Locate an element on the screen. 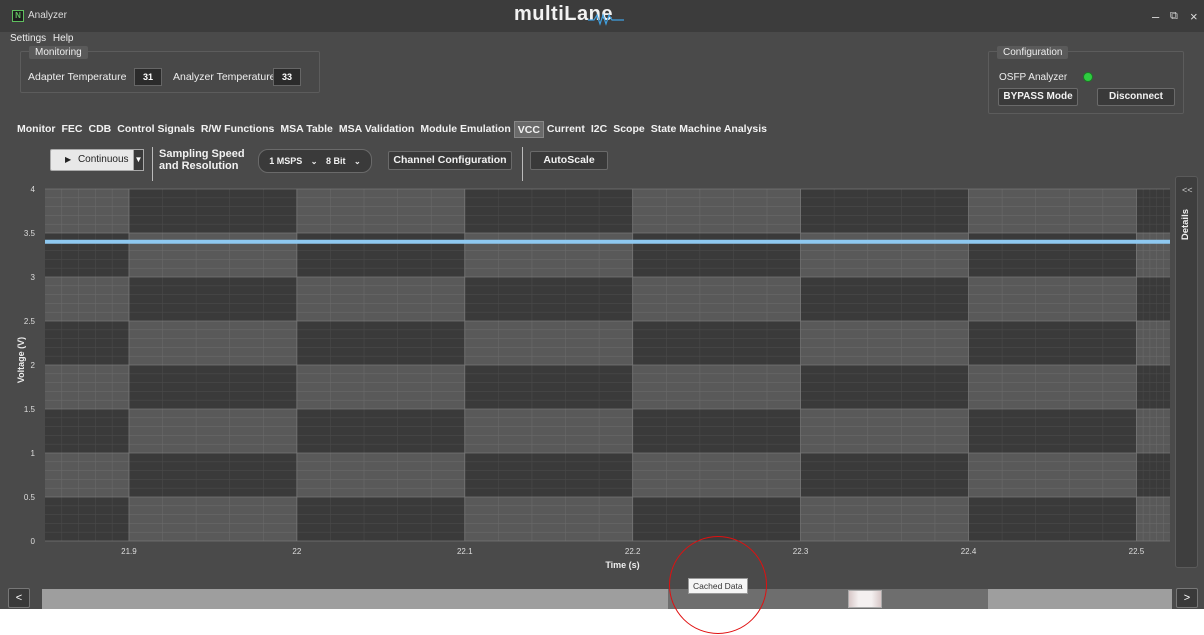  y-tick-label: 2.5 is located at coordinates (30, 321).